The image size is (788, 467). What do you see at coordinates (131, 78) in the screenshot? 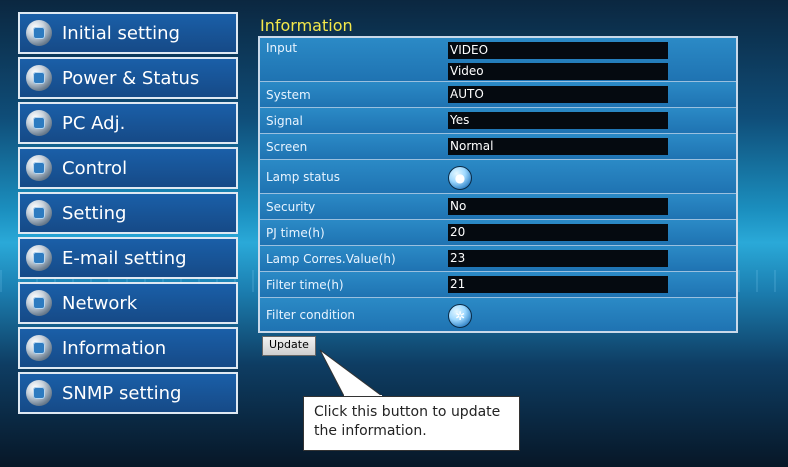
I see `sidebar-item-label: Power & Status` at bounding box center [131, 78].